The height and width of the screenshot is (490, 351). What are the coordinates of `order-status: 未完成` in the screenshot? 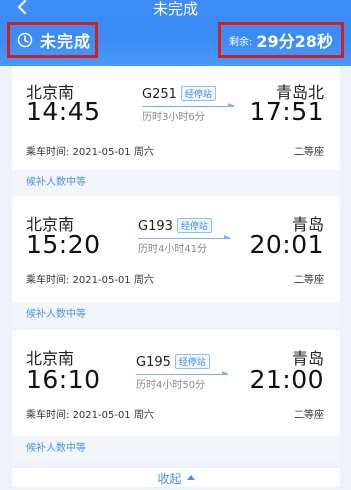 It's located at (52, 40).